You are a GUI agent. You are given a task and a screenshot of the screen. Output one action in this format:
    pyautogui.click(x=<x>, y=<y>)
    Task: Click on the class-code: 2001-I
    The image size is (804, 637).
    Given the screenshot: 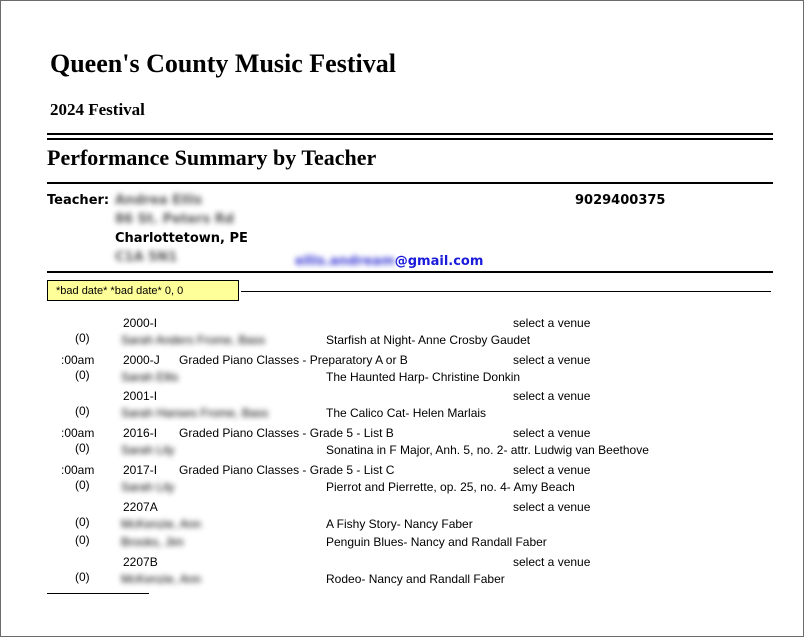 What is the action you would take?
    pyautogui.click(x=140, y=396)
    